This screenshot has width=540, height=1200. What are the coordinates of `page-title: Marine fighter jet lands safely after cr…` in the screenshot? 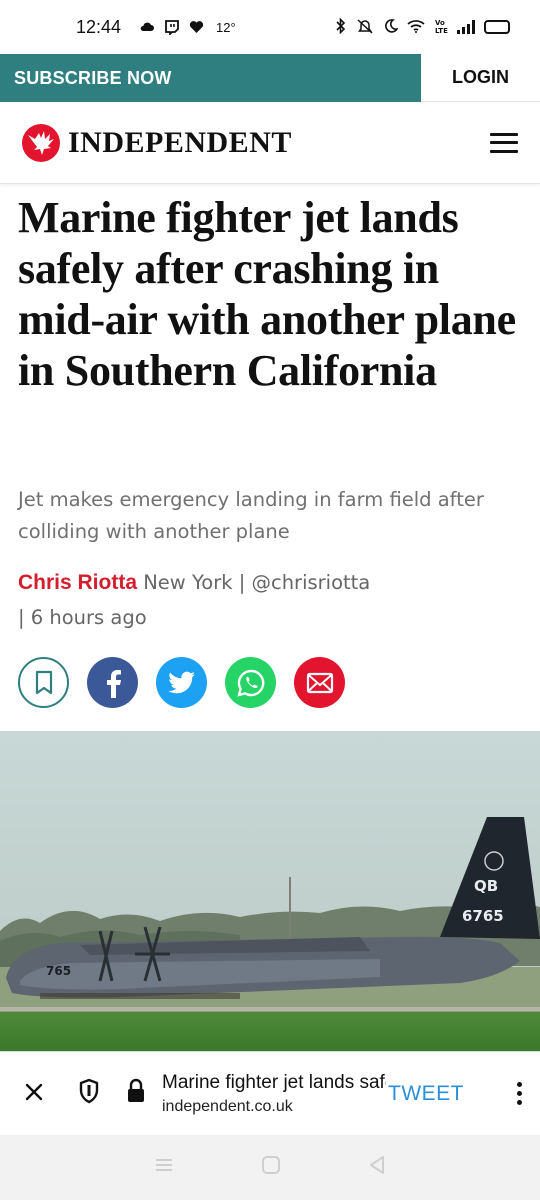 It's located at (274, 1082).